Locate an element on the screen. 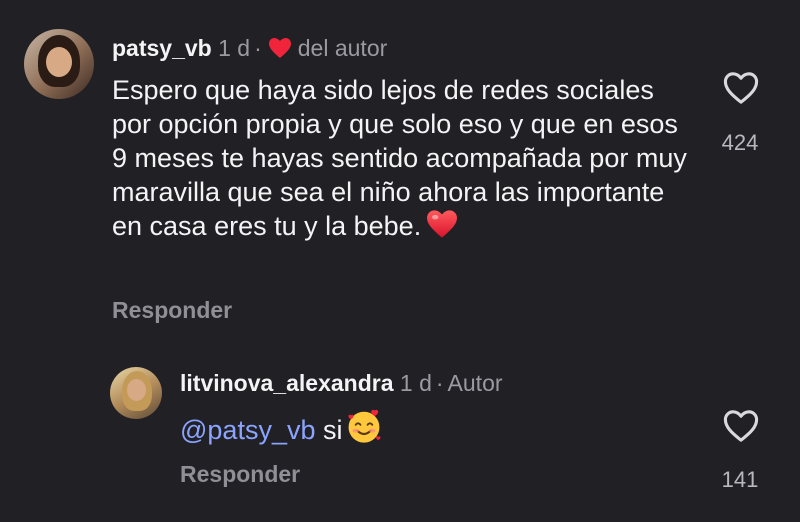  reply-meta: litvinova_alexandra 1 d · Autor is located at coordinates (341, 383).